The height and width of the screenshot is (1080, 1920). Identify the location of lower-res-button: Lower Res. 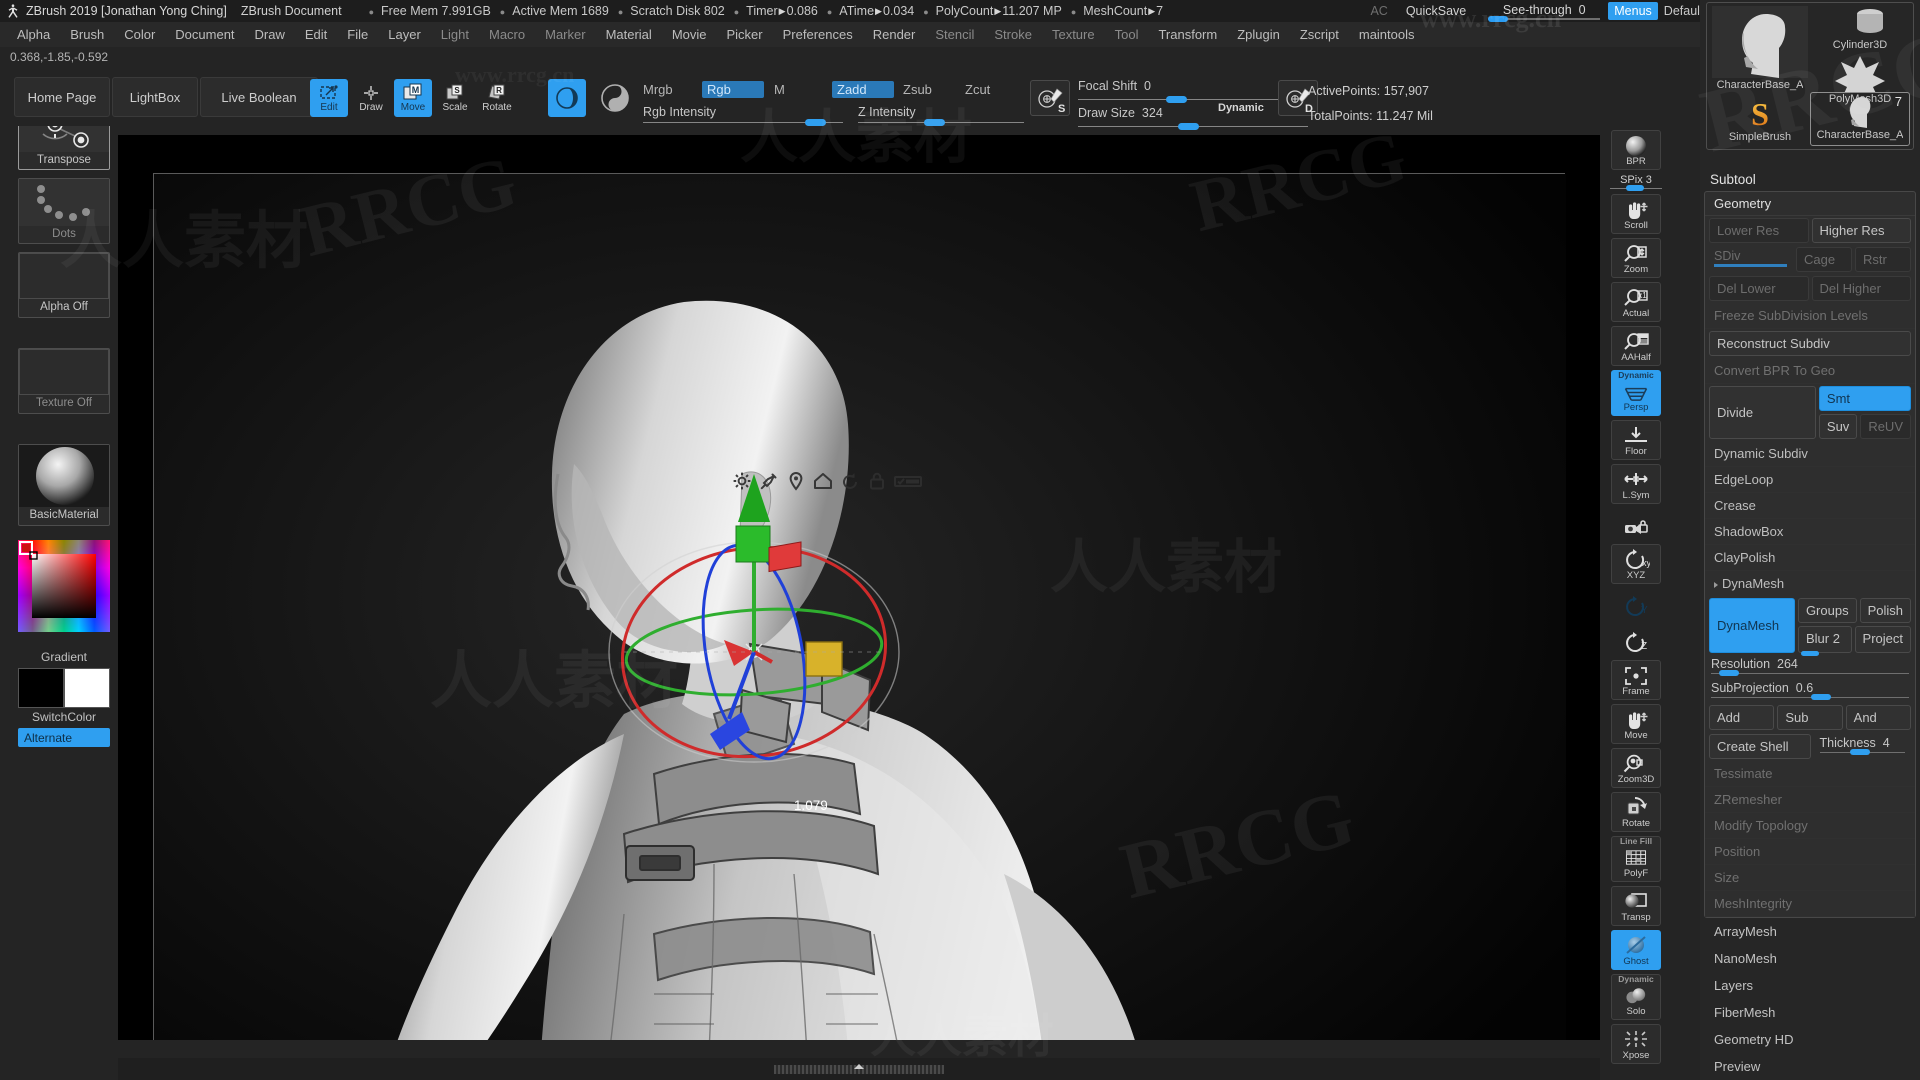
(1759, 230).